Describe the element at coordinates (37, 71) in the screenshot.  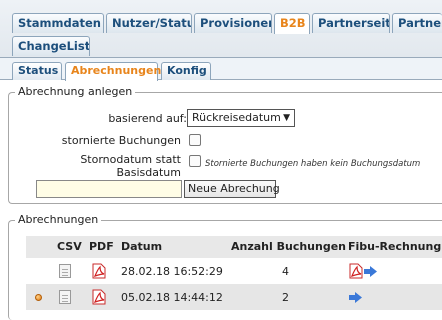
I see `subtab-status: Status` at that location.